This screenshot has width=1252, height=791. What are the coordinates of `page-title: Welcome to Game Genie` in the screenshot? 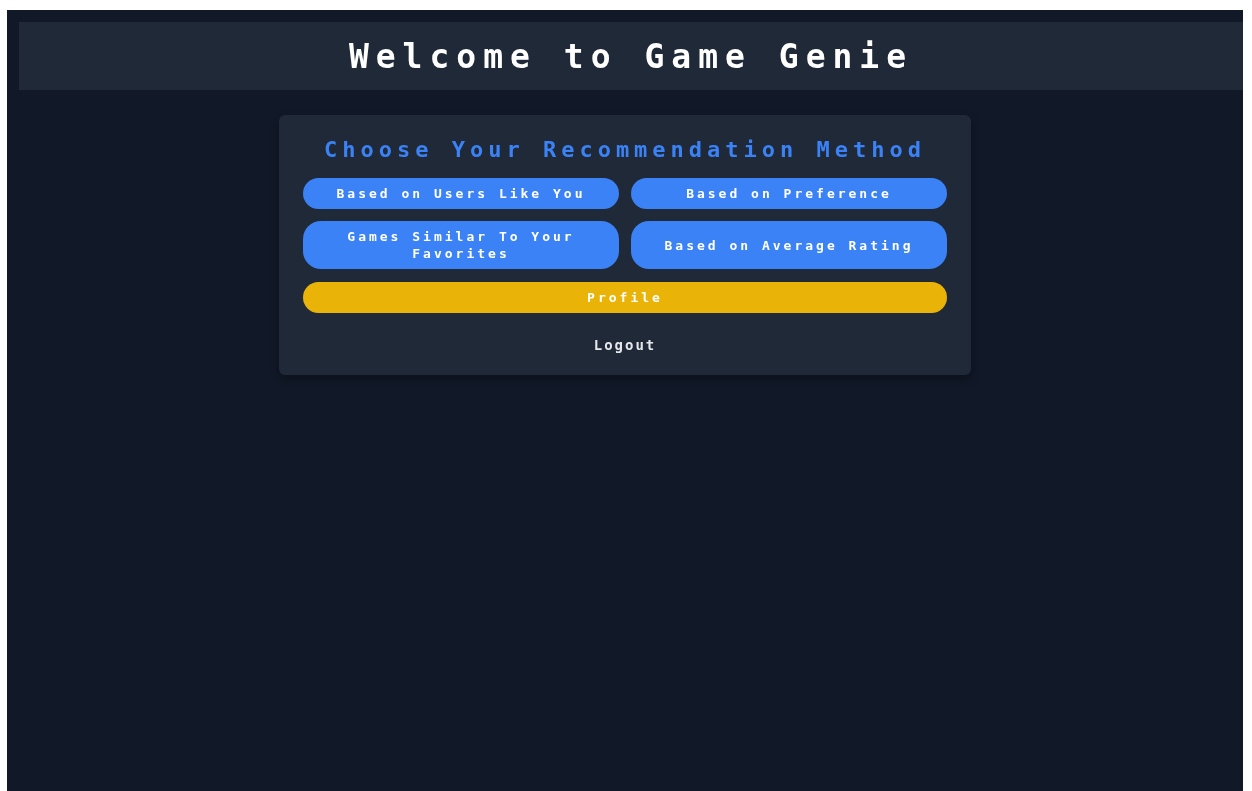 It's located at (631, 56).